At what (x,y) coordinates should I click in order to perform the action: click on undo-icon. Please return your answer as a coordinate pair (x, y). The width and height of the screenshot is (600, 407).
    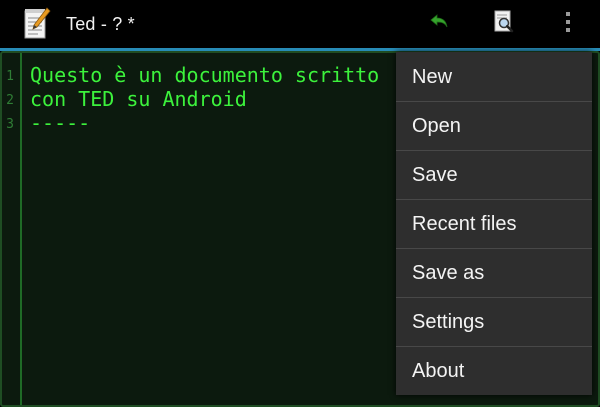
    Looking at the image, I should click on (440, 24).